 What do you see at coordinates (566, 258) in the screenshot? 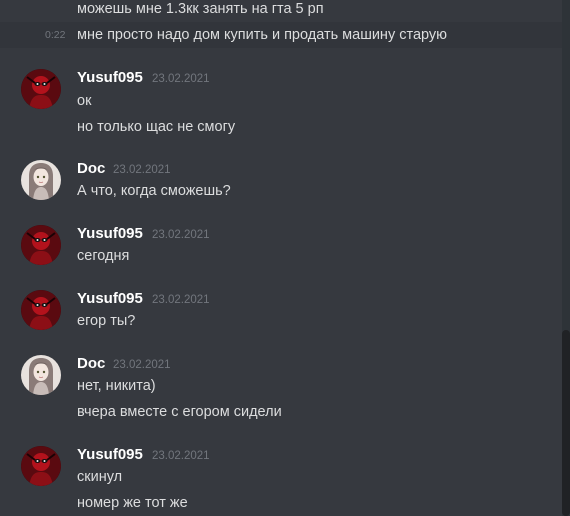
I see `scrollbar-track` at bounding box center [566, 258].